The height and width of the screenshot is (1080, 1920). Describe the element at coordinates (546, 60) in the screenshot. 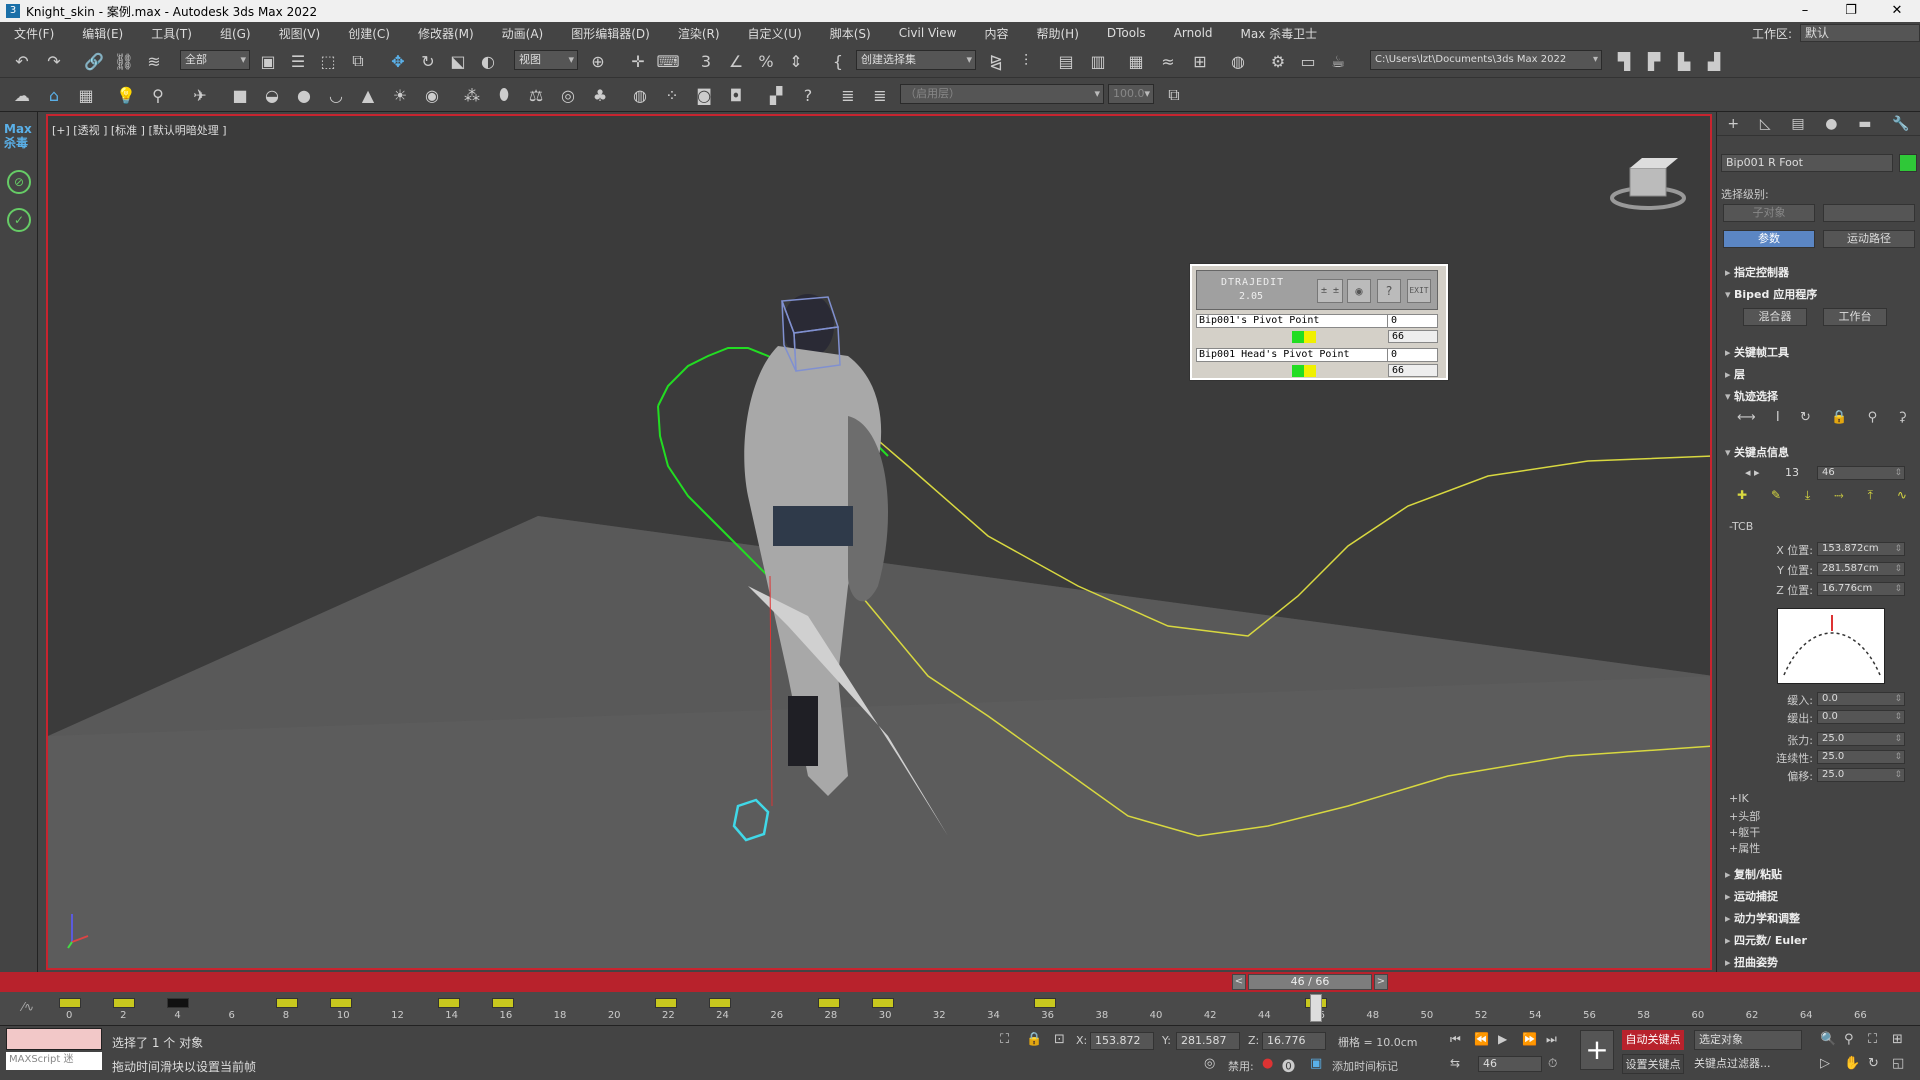

I see `ref-coord-dropdown: 视图` at that location.